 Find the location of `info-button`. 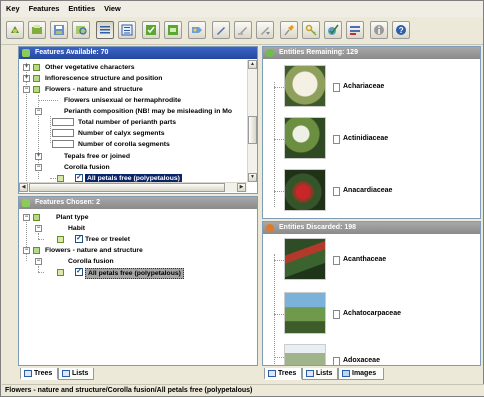

info-button is located at coordinates (379, 30).